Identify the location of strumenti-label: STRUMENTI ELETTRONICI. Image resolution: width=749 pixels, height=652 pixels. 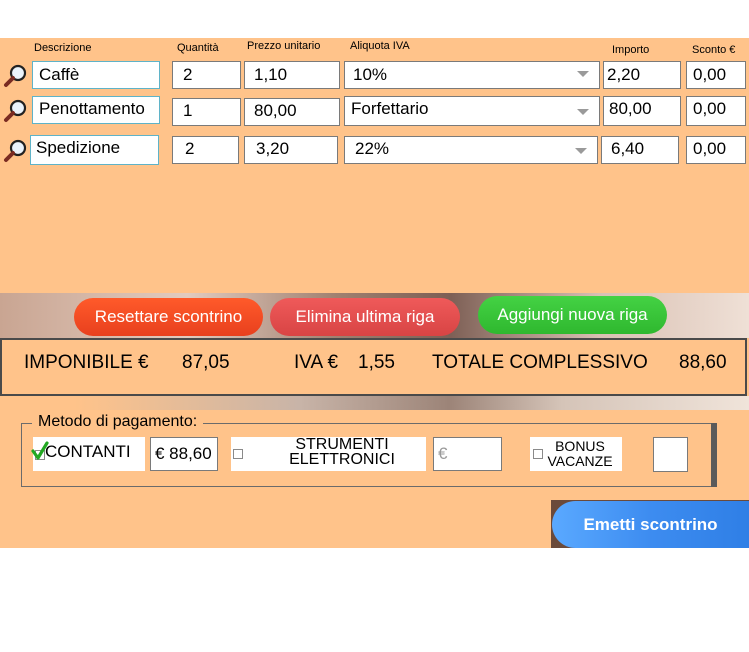
(342, 452).